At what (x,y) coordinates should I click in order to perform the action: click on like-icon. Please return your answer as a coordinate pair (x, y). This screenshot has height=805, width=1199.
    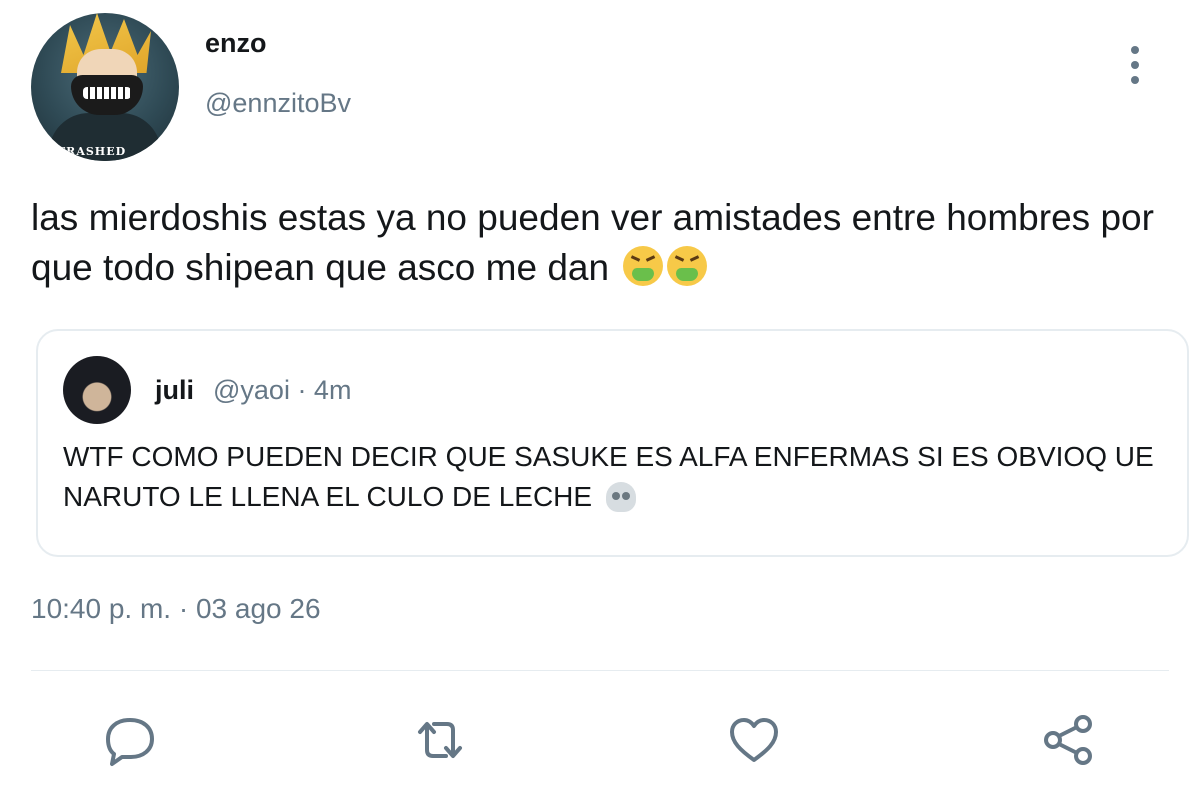
    Looking at the image, I should click on (754, 740).